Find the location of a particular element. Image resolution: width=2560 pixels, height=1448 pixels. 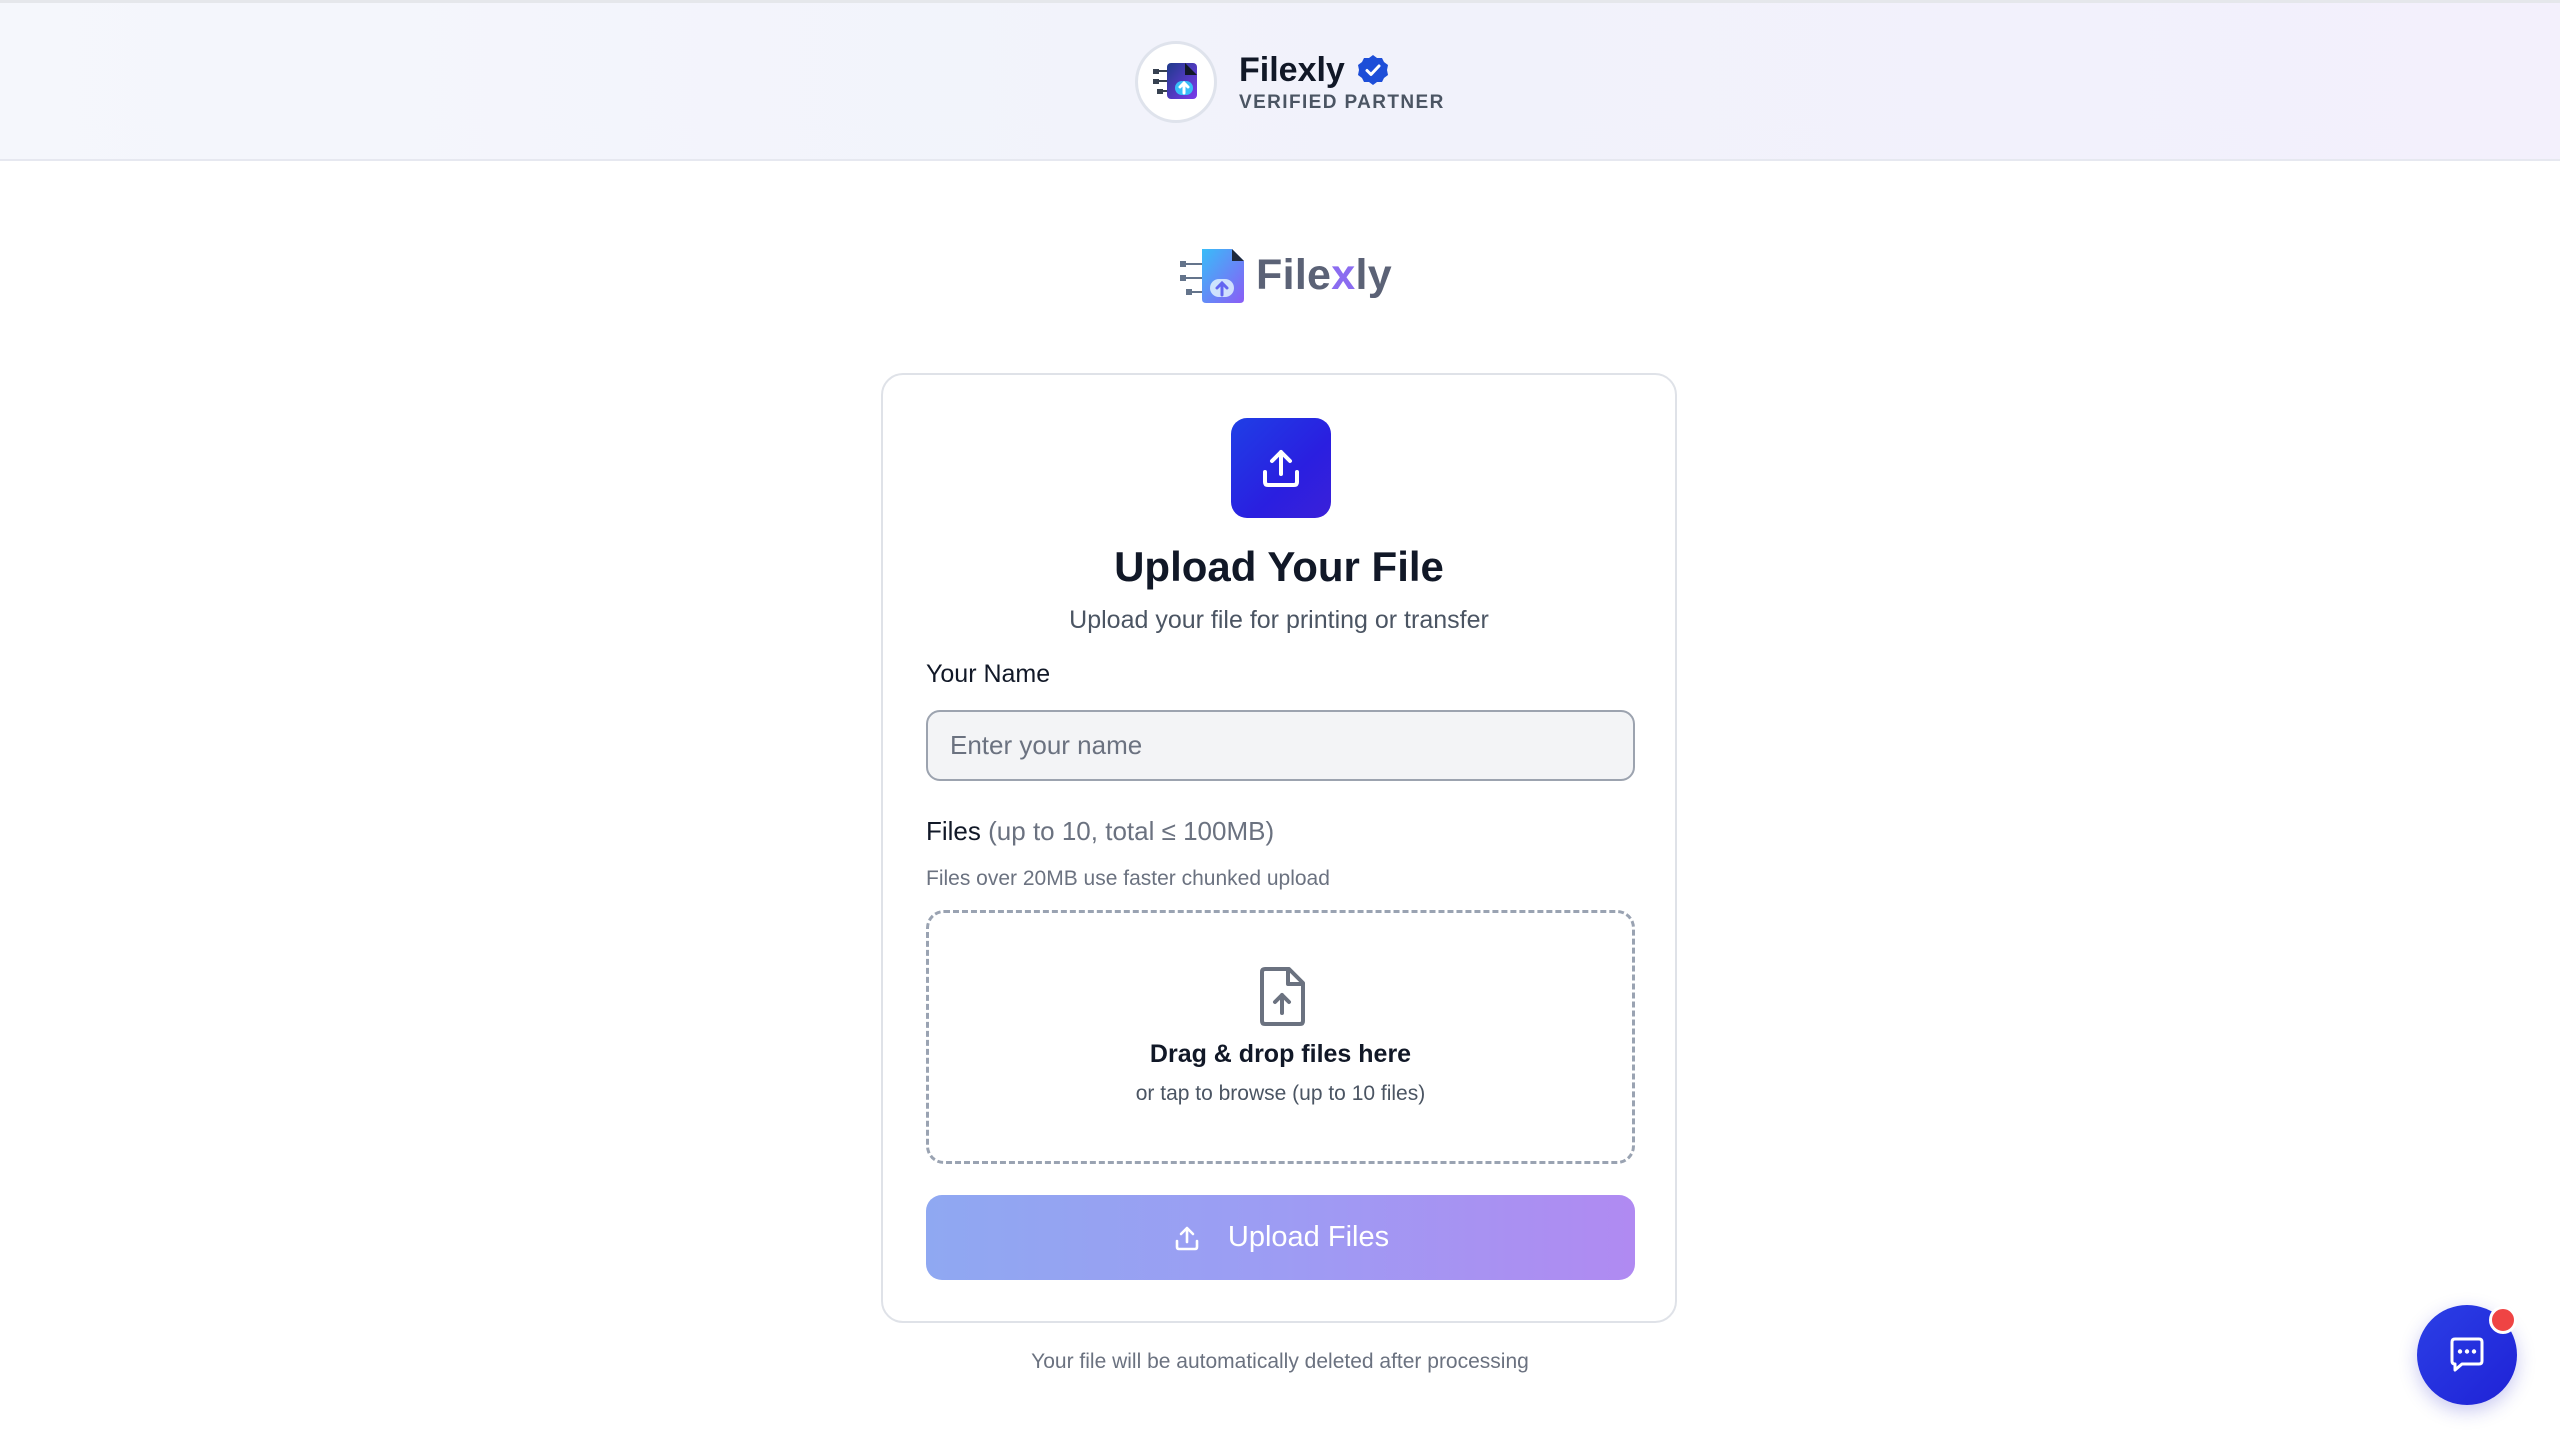

filexly-logo-icon is located at coordinates (1175, 81).